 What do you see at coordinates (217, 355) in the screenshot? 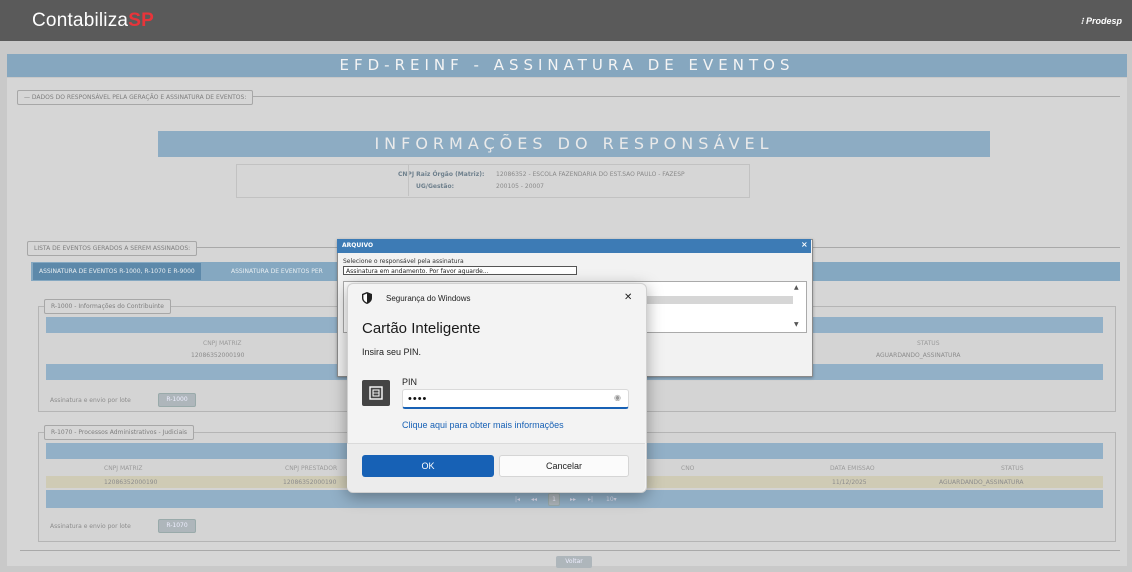
I see `r1000-cnpj-cell: 12086352000190` at bounding box center [217, 355].